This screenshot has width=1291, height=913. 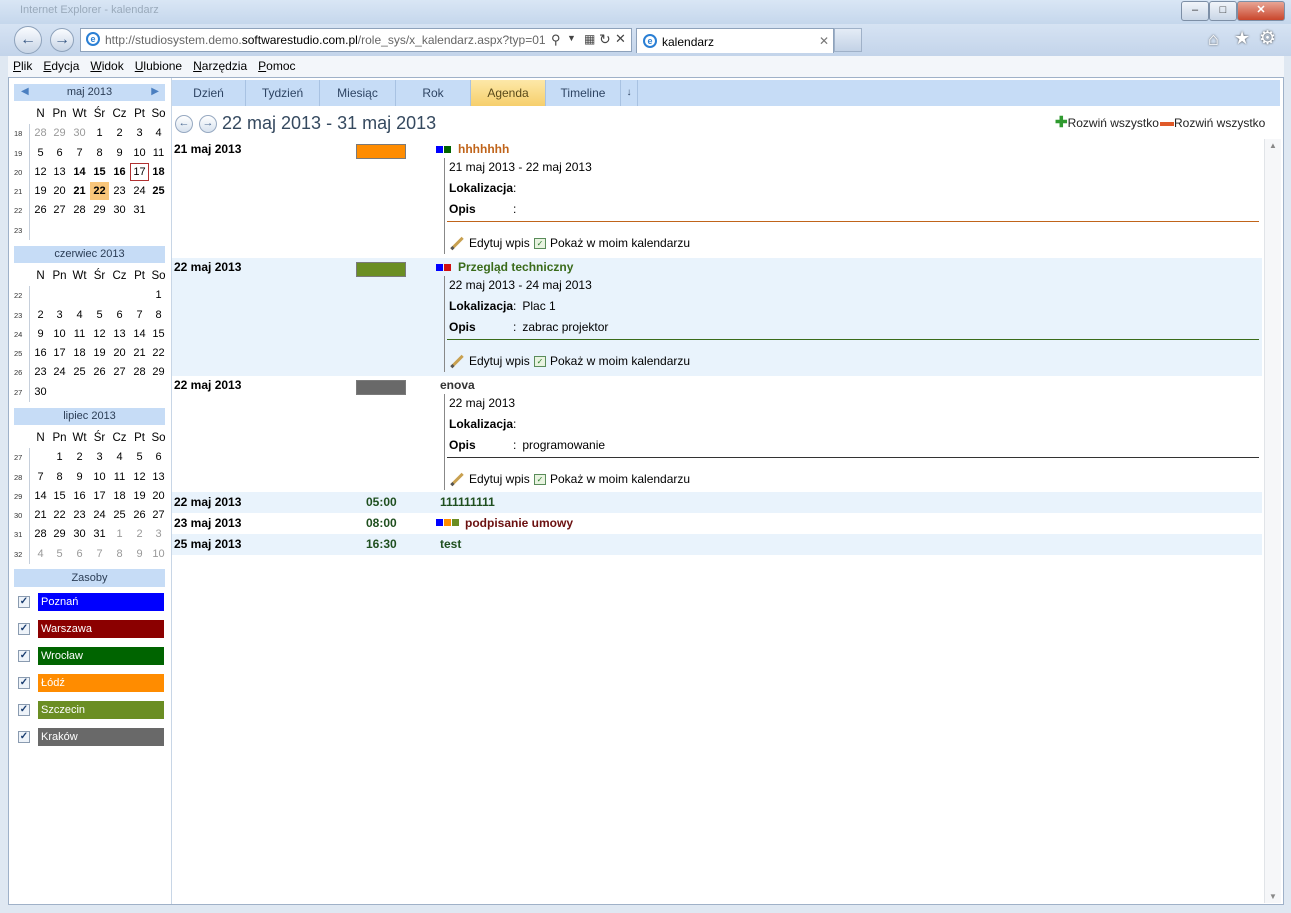 What do you see at coordinates (61, 64) in the screenshot?
I see `menu-edycja: Edycja` at bounding box center [61, 64].